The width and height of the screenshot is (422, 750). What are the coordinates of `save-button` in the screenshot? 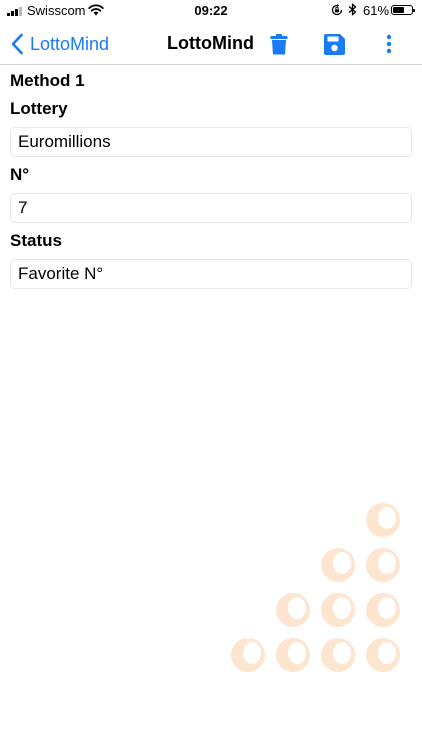 It's located at (334, 44).